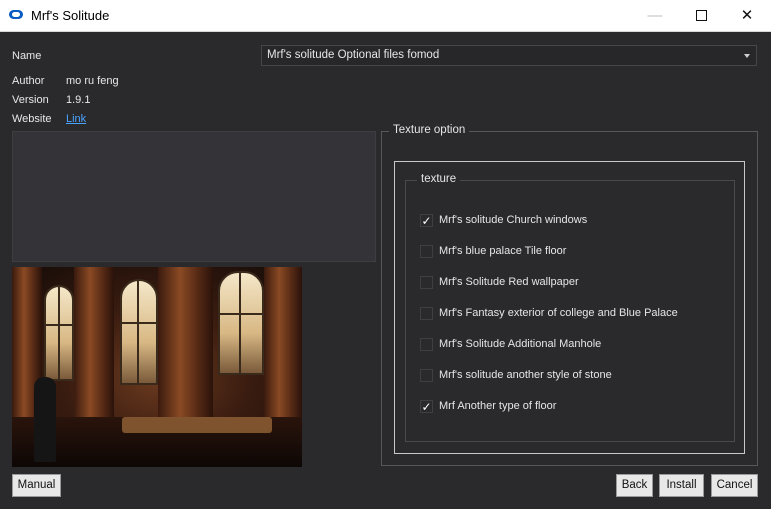  Describe the element at coordinates (681, 485) in the screenshot. I see `install-button: Install` at that location.